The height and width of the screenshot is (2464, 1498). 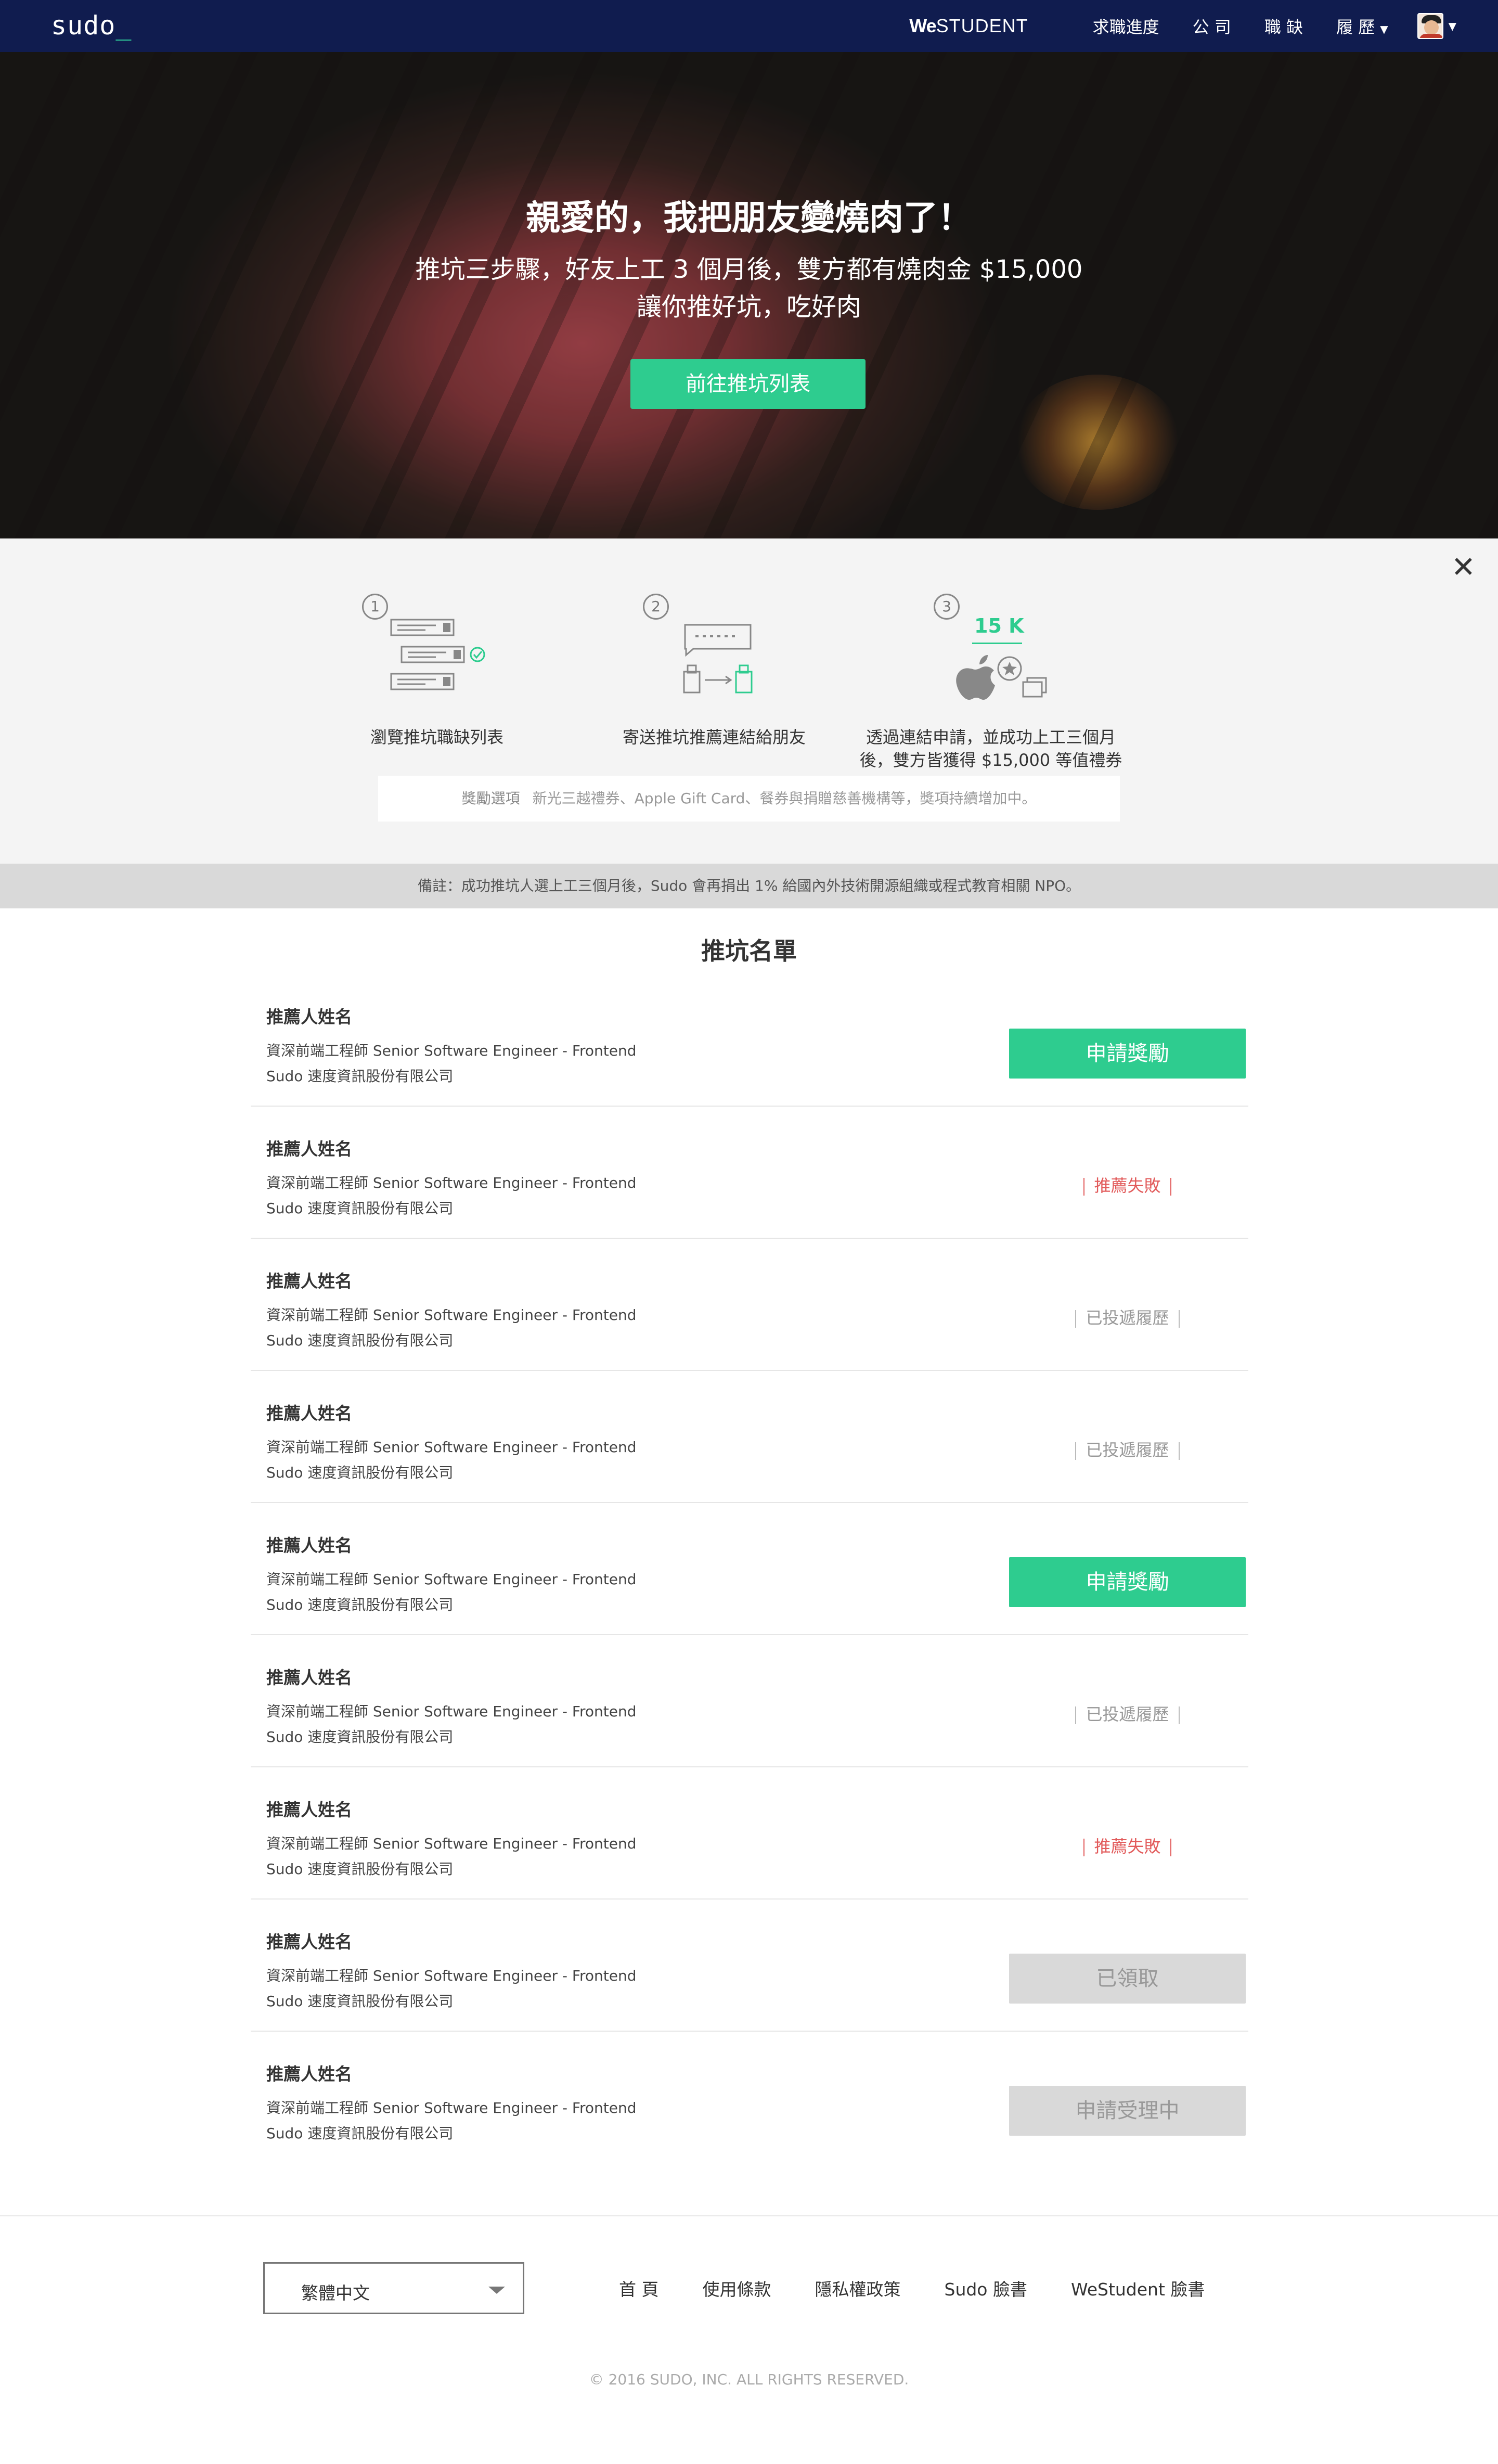 What do you see at coordinates (83, 25) in the screenshot?
I see `logo-text: sudo` at bounding box center [83, 25].